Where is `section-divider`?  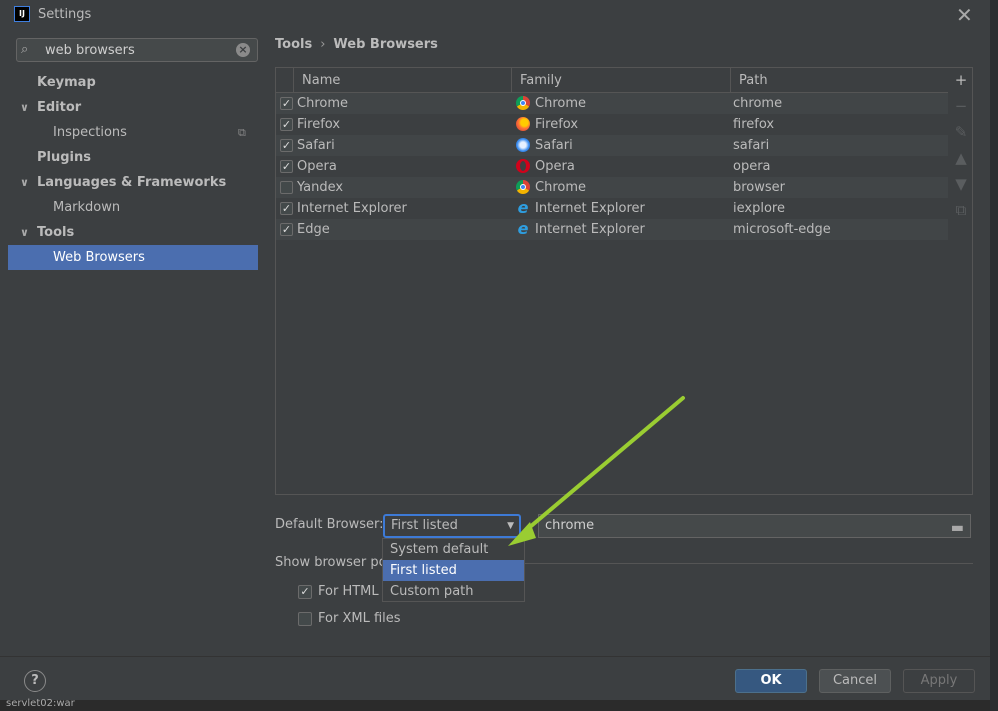 section-divider is located at coordinates (748, 563).